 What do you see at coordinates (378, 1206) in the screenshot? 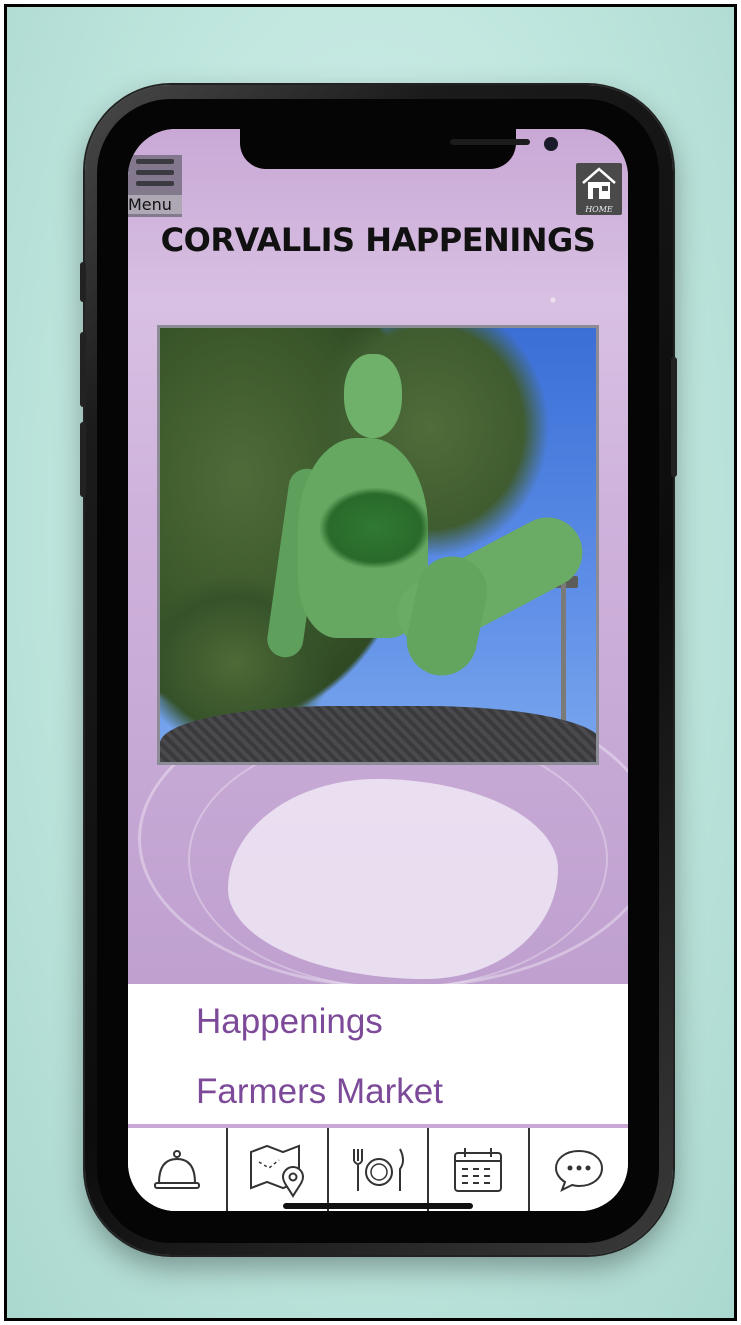
I see `home-indicator` at bounding box center [378, 1206].